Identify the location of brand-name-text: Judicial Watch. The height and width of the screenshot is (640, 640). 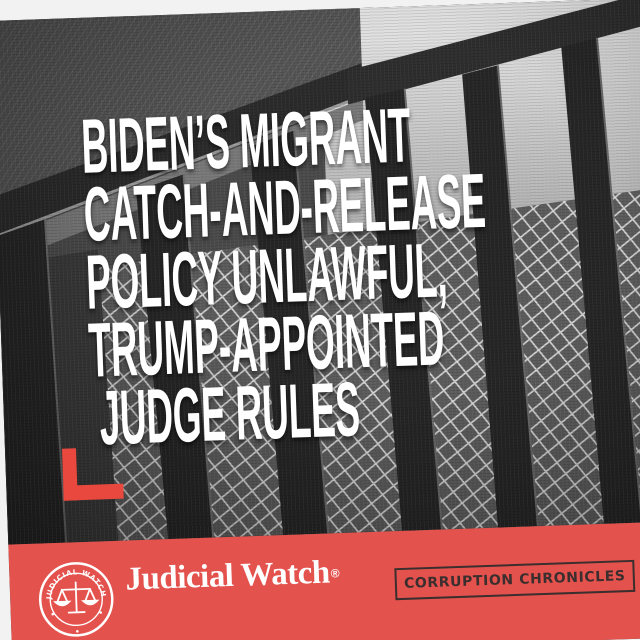
(227, 576).